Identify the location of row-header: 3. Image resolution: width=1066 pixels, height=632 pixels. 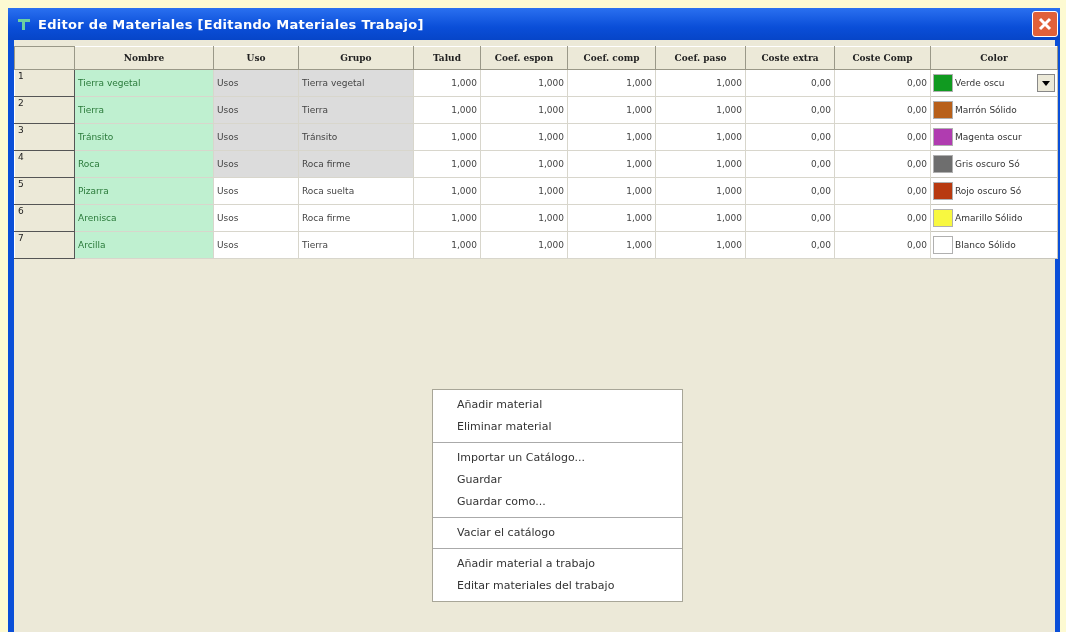
(44, 137).